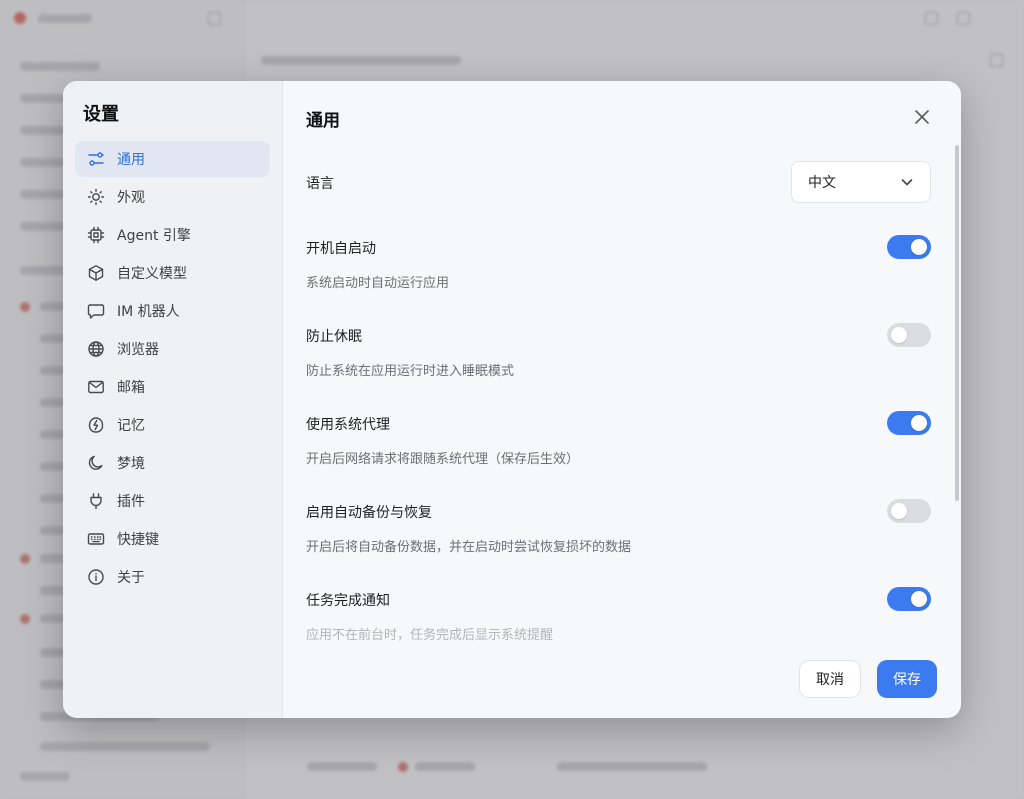 The image size is (1024, 799). I want to click on toggle-auto-start, so click(909, 247).